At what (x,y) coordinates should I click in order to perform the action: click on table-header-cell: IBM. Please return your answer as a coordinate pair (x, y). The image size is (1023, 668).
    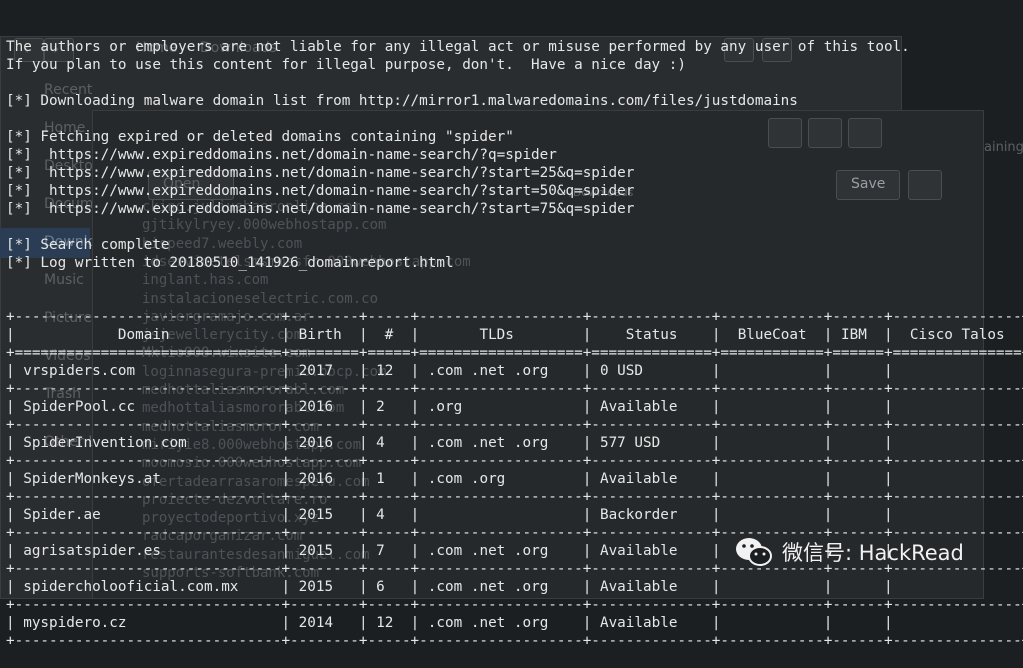
    Looking at the image, I should click on (858, 335).